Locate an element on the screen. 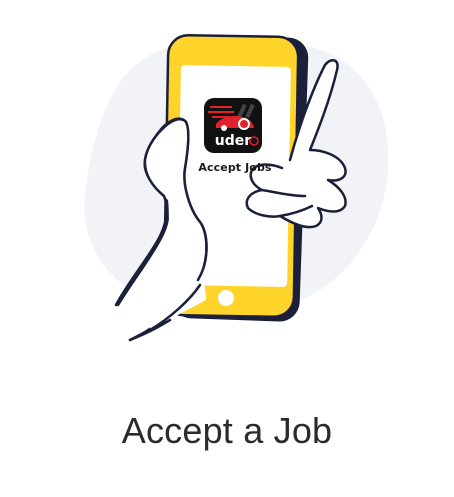  home-button-icon is located at coordinates (226, 298).